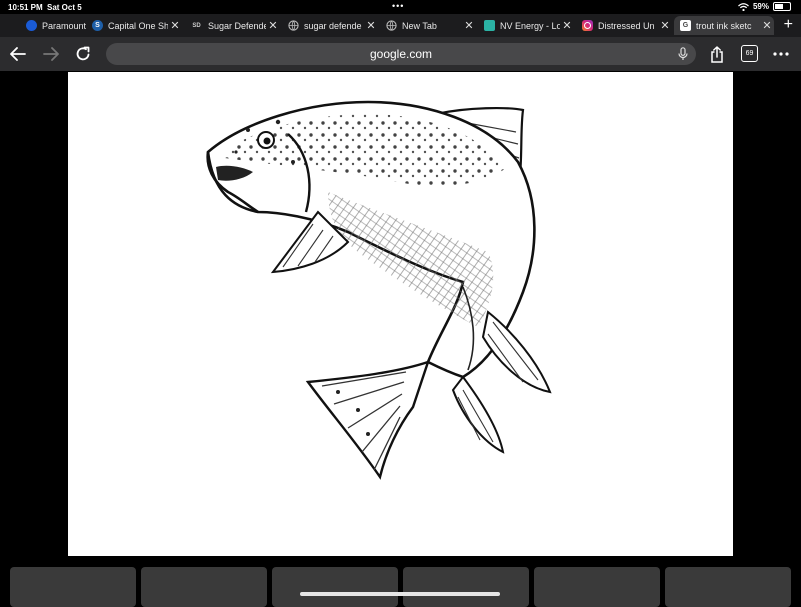 The width and height of the screenshot is (801, 607). Describe the element at coordinates (685, 25) in the screenshot. I see `google-icon: G` at that location.